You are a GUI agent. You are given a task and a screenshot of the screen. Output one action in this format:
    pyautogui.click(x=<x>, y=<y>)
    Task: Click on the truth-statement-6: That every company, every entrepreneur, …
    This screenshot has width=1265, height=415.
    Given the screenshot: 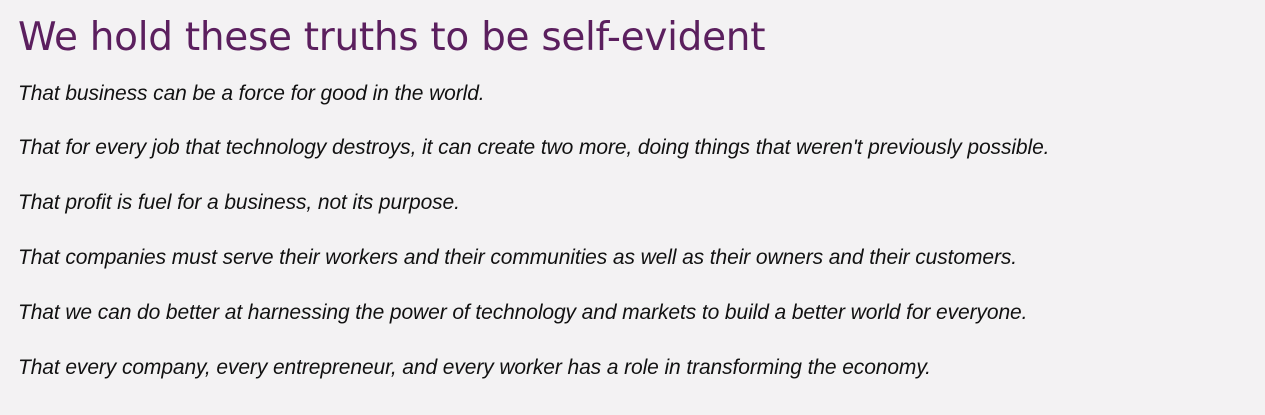 What is the action you would take?
    pyautogui.click(x=474, y=367)
    